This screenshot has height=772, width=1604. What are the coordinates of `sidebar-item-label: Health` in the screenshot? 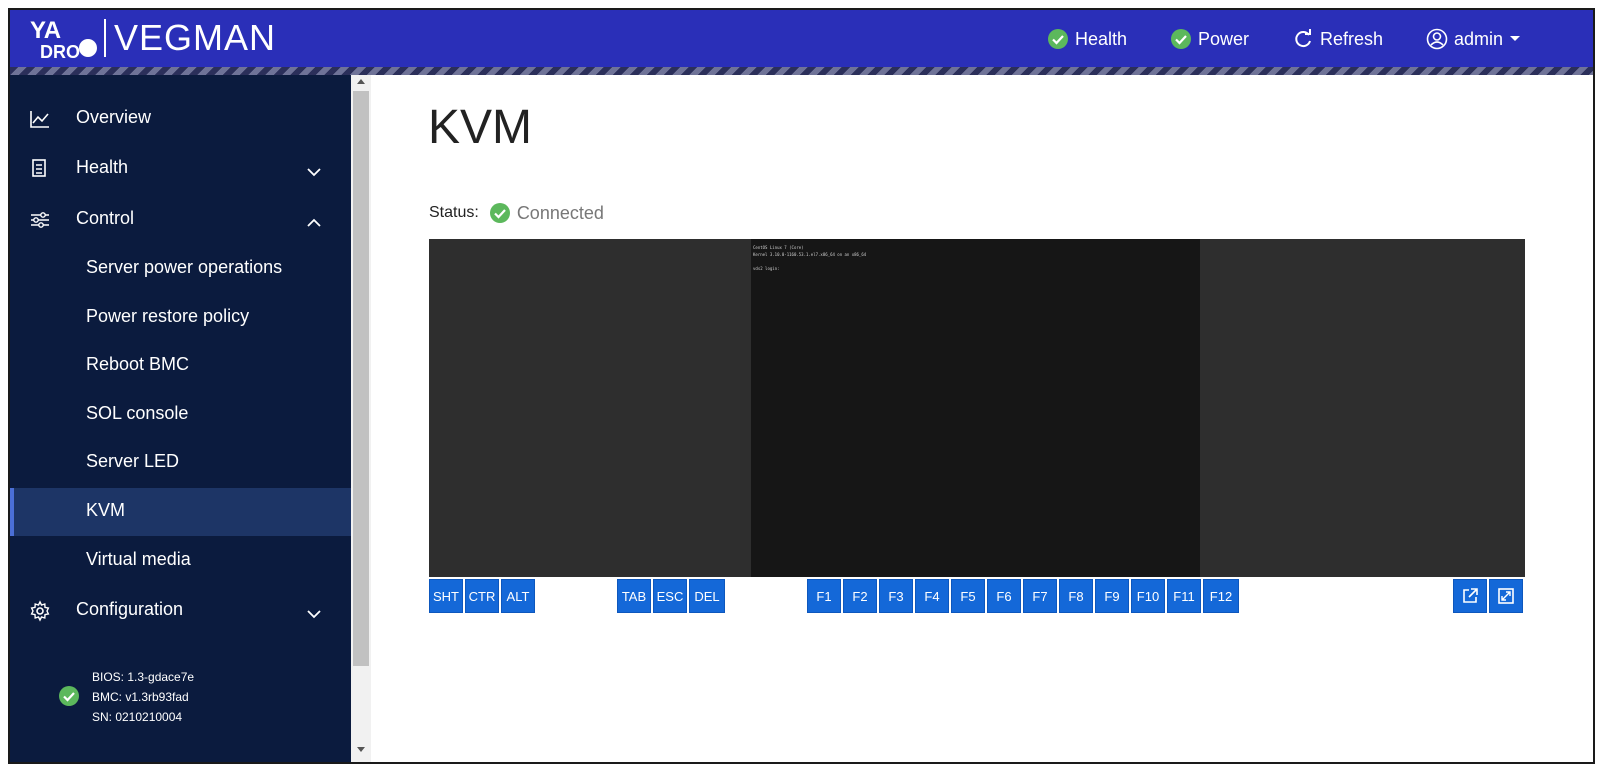 It's located at (102, 167).